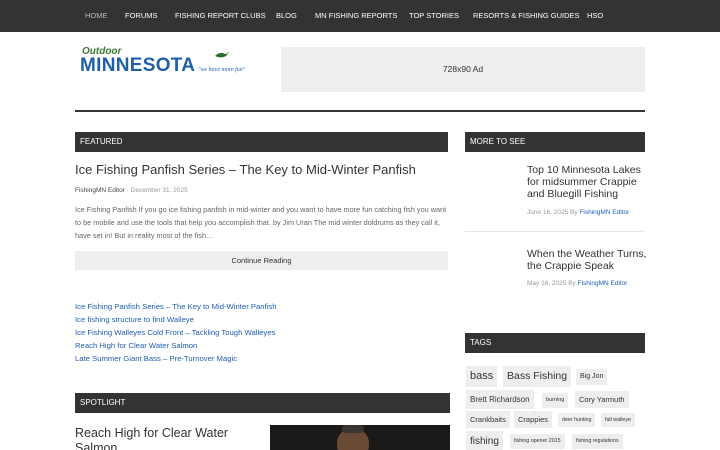 This screenshot has width=720, height=450. I want to click on header-divider, so click(360, 111).